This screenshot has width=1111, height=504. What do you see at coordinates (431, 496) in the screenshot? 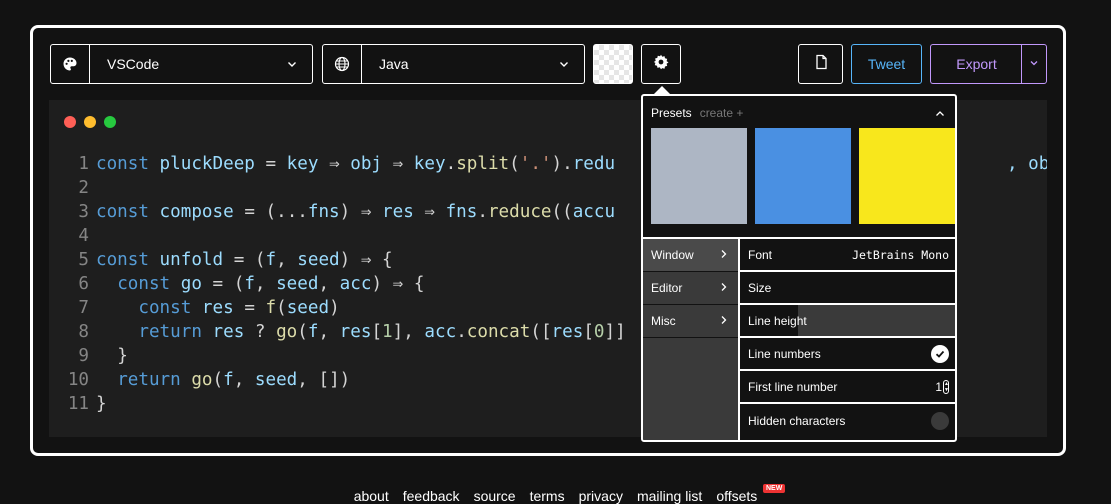
I see `footer-link-feedback: feedback` at bounding box center [431, 496].